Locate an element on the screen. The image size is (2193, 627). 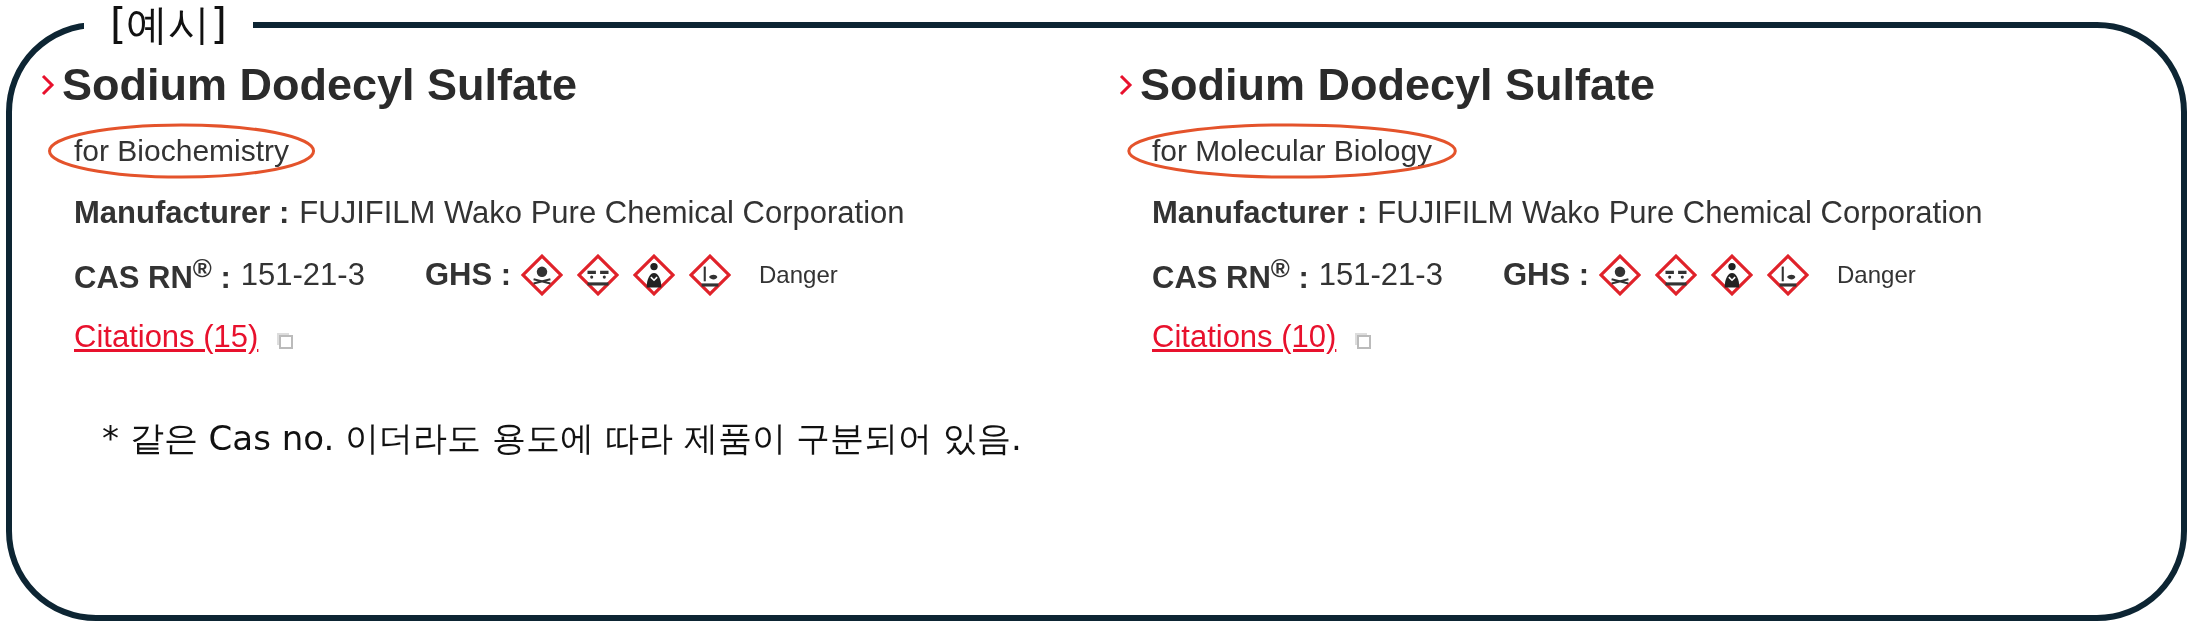
citations-link: Citations (10) is located at coordinates (1244, 337).